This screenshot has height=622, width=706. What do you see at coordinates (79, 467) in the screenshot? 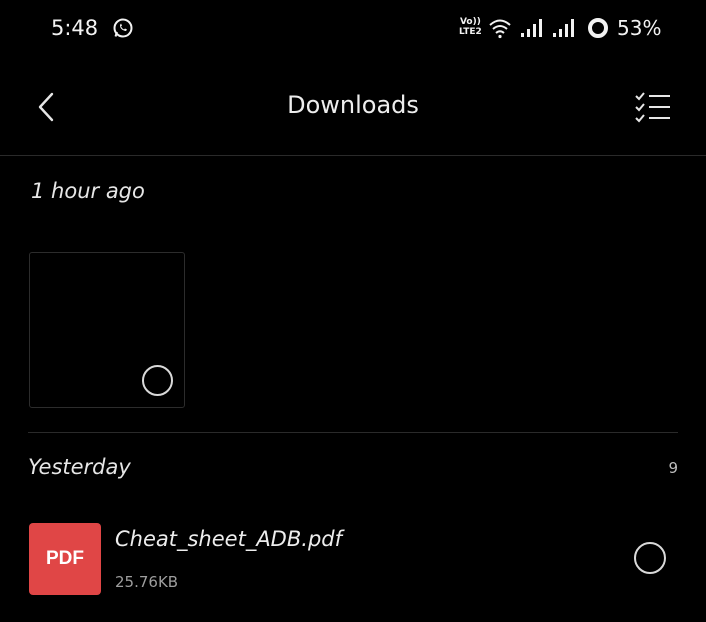
I see `section-label-yesterday: Yesterday` at bounding box center [79, 467].